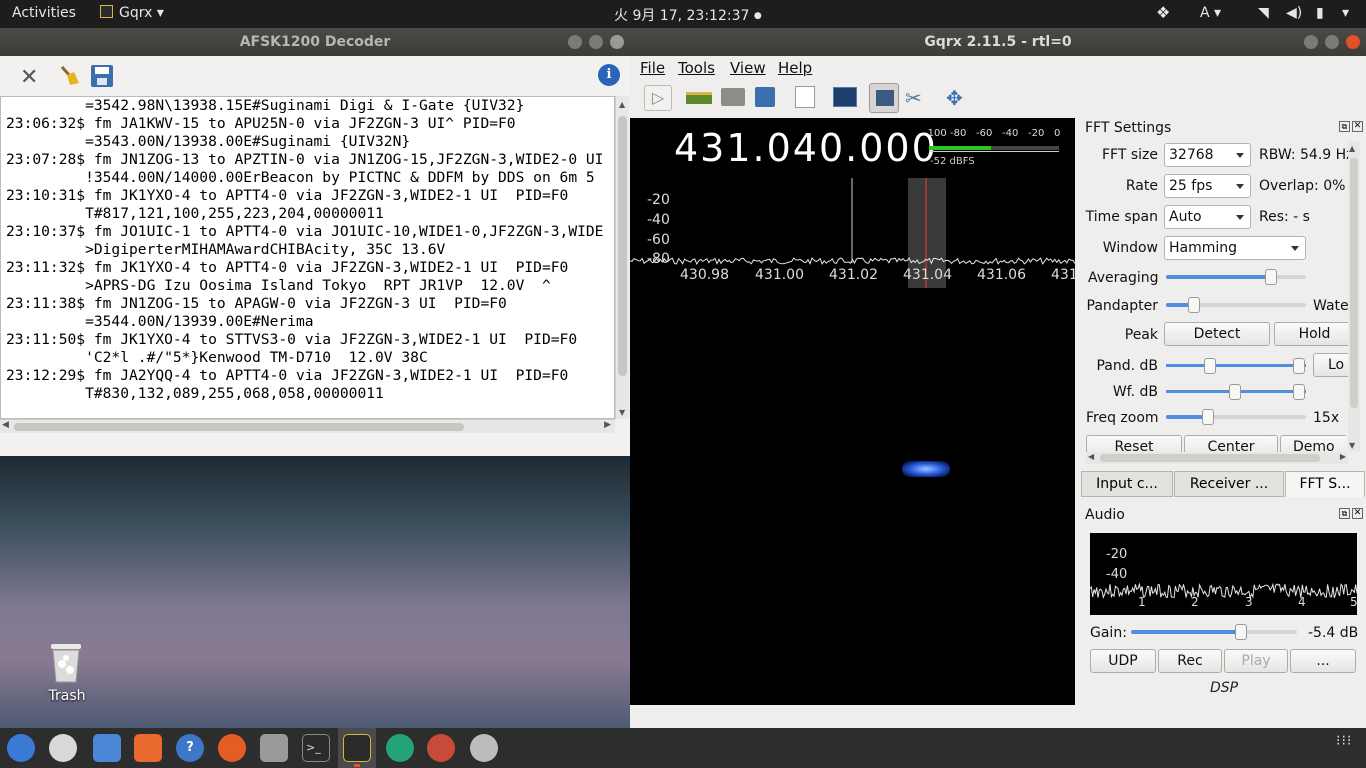 Image resolution: width=1366 pixels, height=768 pixels. What do you see at coordinates (274, 748) in the screenshot?
I see `files-icon` at bounding box center [274, 748].